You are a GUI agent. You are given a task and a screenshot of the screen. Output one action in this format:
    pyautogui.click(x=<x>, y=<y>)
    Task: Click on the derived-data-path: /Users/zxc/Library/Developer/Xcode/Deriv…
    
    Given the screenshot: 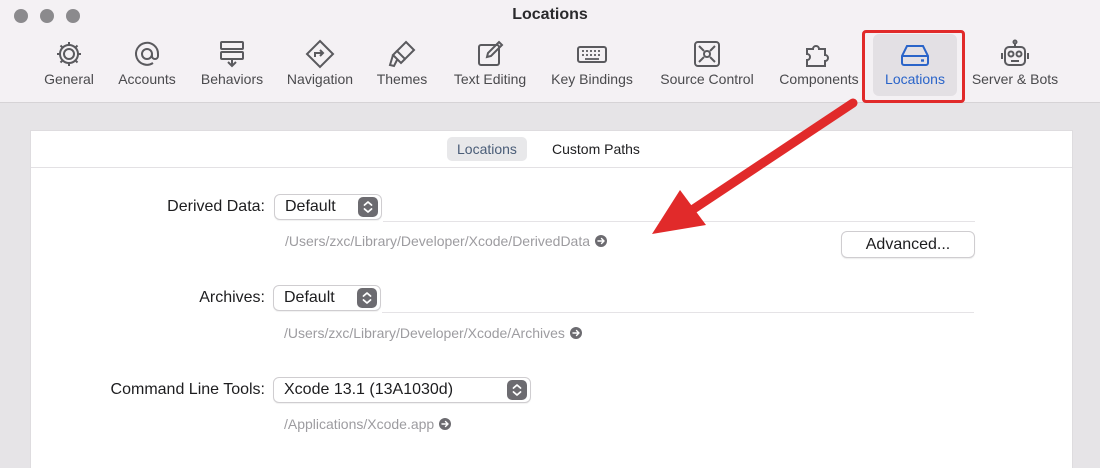 What is the action you would take?
    pyautogui.click(x=446, y=241)
    